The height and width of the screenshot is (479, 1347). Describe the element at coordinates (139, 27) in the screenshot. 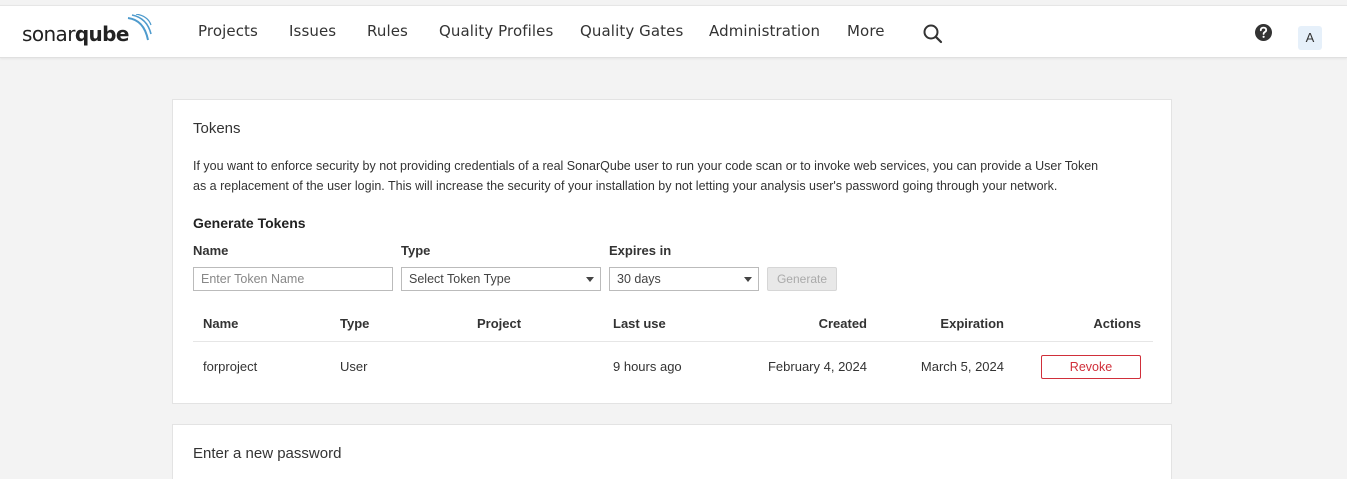

I see `logo-waves-icon` at that location.